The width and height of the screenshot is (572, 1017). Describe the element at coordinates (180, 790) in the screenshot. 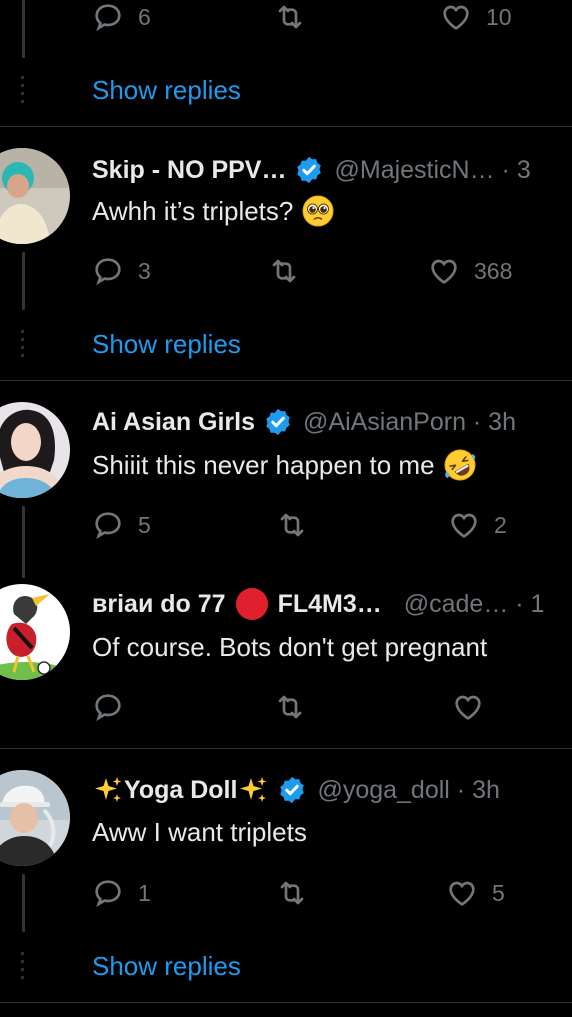

I see `display-name: Yoga Doll` at that location.